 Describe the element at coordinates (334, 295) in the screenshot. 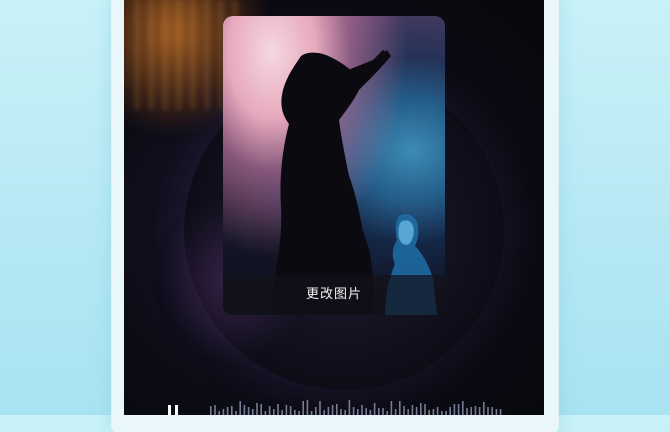

I see `change-image-button: 更改图片` at that location.